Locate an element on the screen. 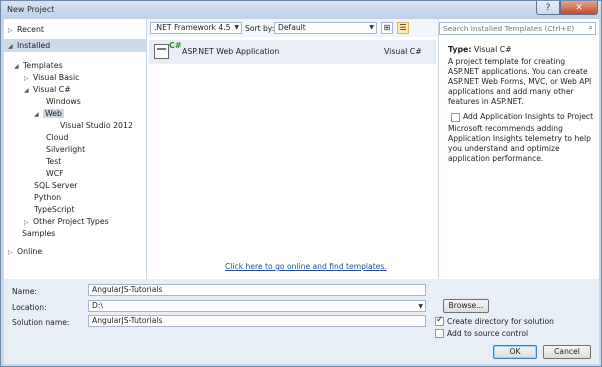 This screenshot has width=602, height=367. window-title: New Project is located at coordinates (31, 9).